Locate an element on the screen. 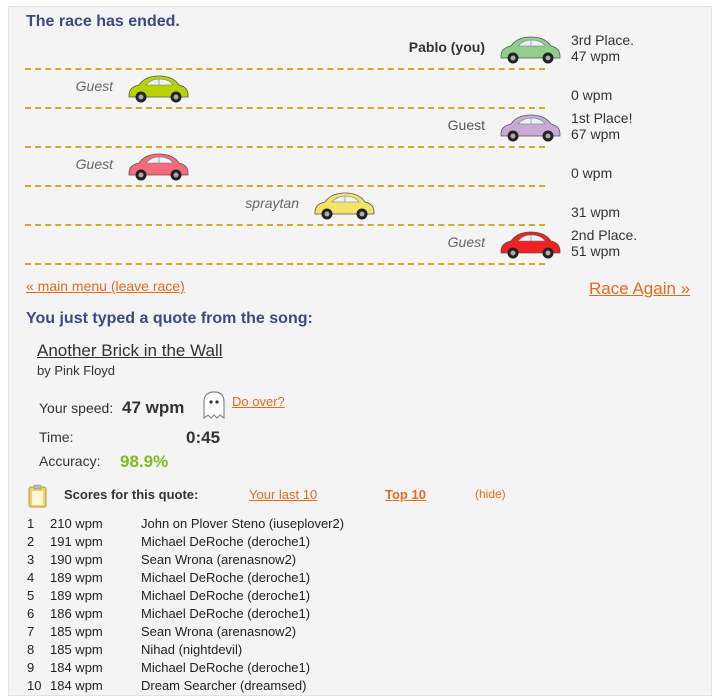  time-value: 0:45 is located at coordinates (203, 437).